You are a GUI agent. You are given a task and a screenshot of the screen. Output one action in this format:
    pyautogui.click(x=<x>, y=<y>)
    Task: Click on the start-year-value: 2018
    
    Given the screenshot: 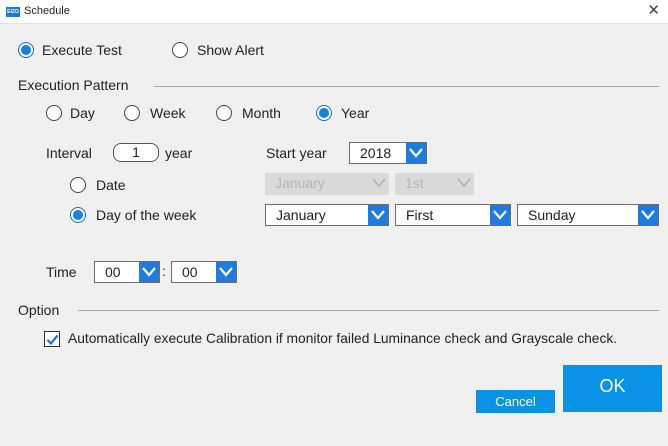 What is the action you would take?
    pyautogui.click(x=376, y=153)
    